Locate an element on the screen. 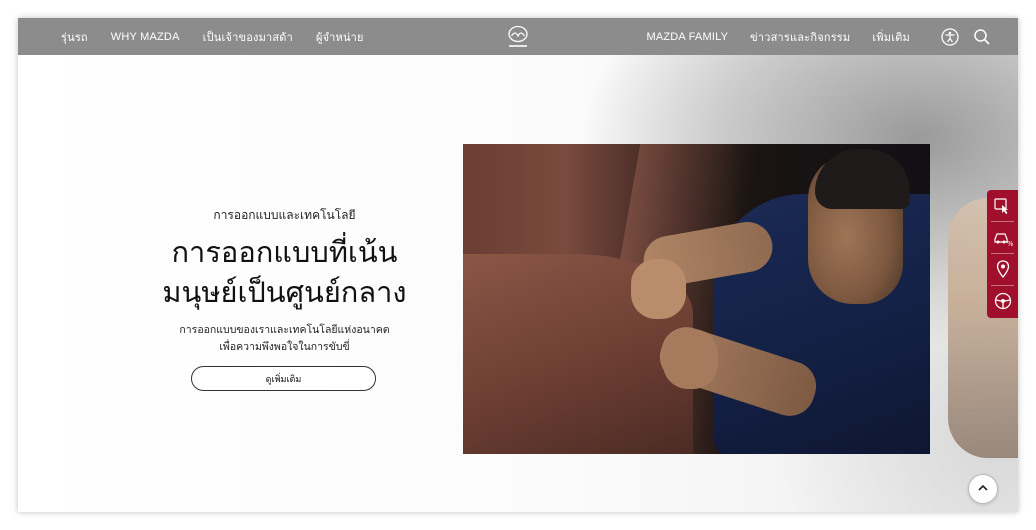 The height and width of the screenshot is (530, 1036). hero-headline-line-1: การออกแบบที่เน้น is located at coordinates (284, 252).